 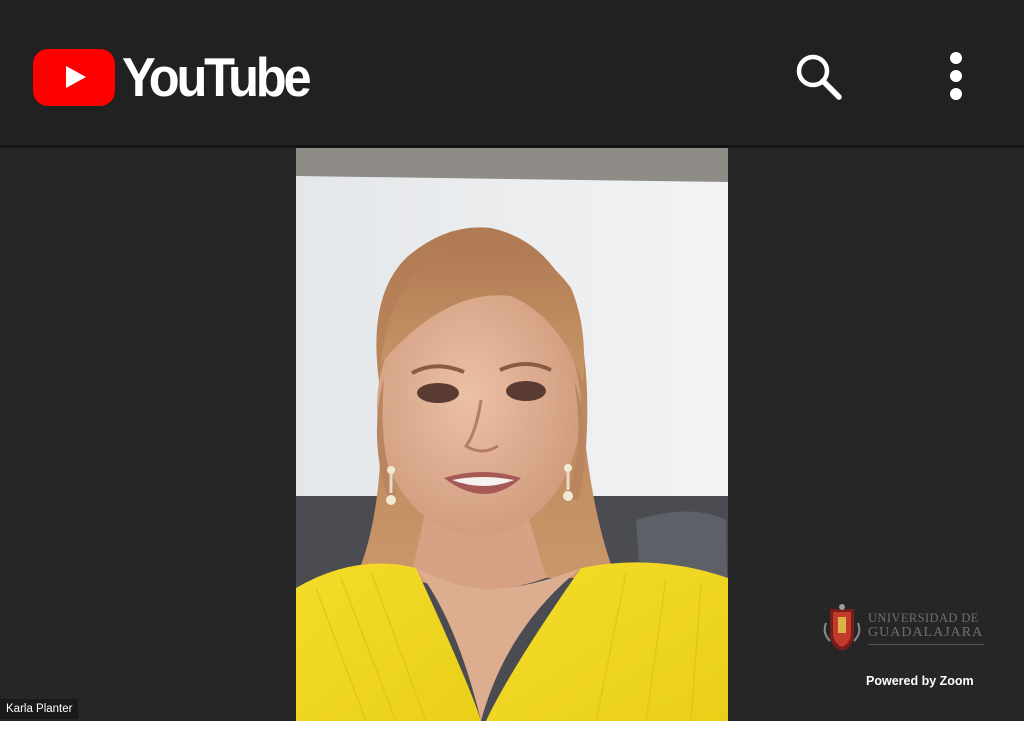 I want to click on university-watermark: UNIVERSIDAD DE GUADALAJARA, so click(x=909, y=628).